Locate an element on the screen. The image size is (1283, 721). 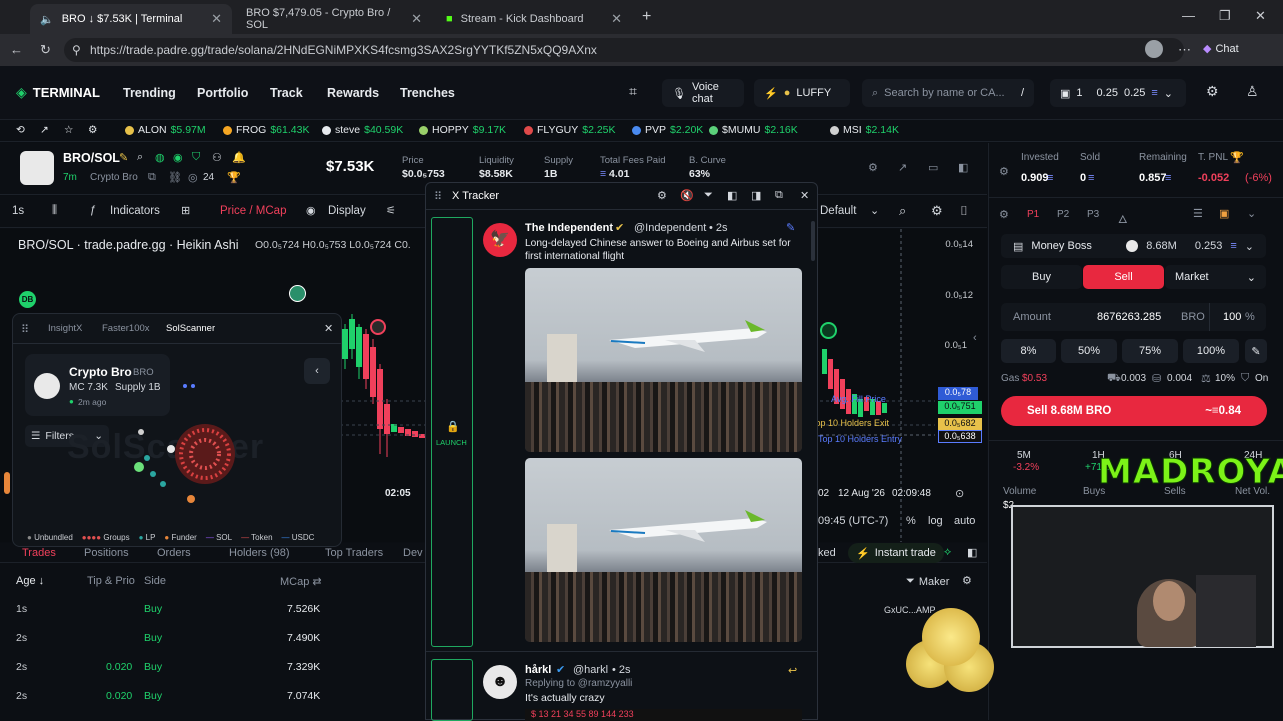
quick-50-button: 50% is located at coordinates (1089, 351).